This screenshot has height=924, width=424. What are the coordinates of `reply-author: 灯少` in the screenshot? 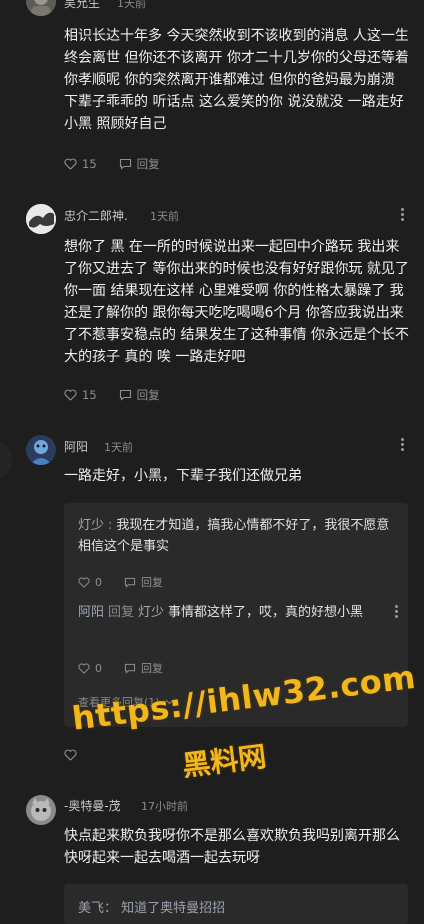 It's located at (91, 525).